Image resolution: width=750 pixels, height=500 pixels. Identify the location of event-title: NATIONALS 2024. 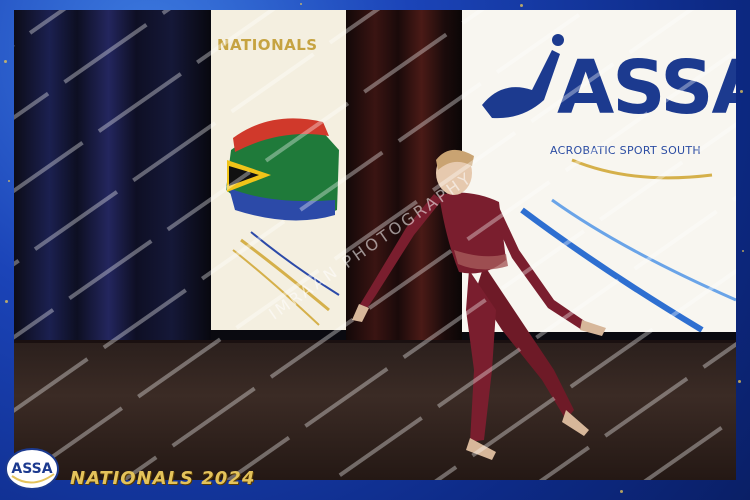
(163, 478).